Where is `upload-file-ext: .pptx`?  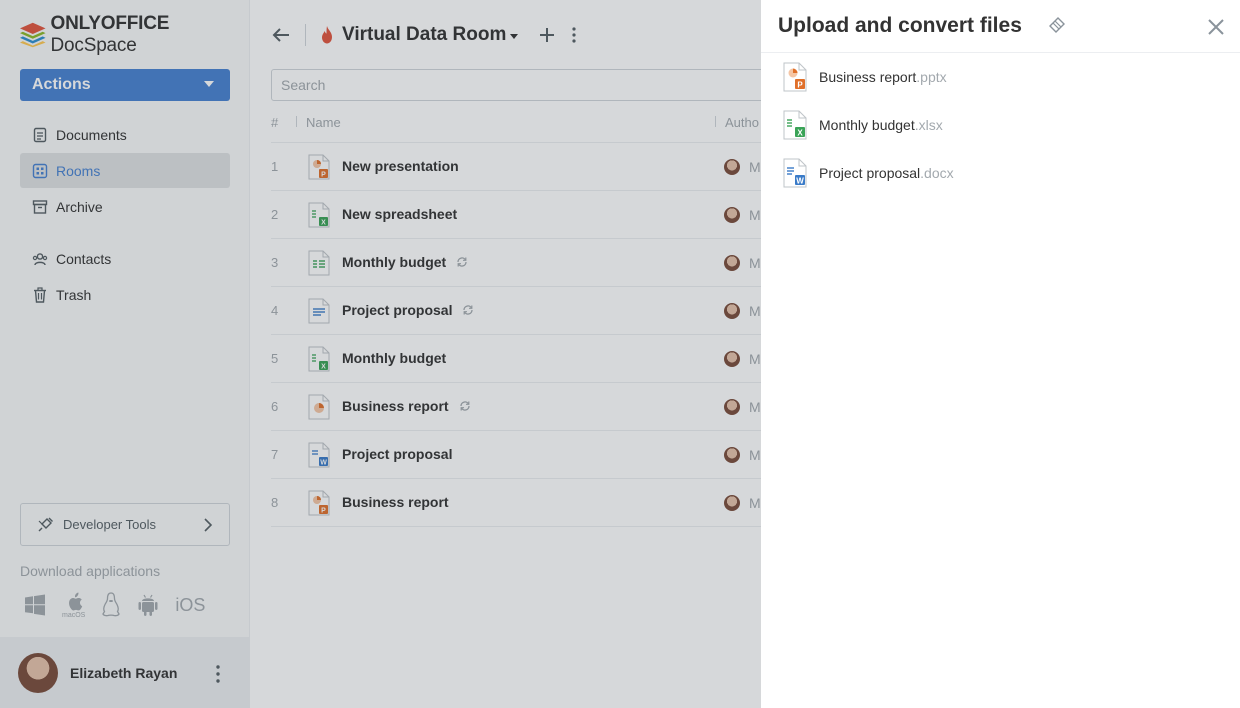 upload-file-ext: .pptx is located at coordinates (931, 77).